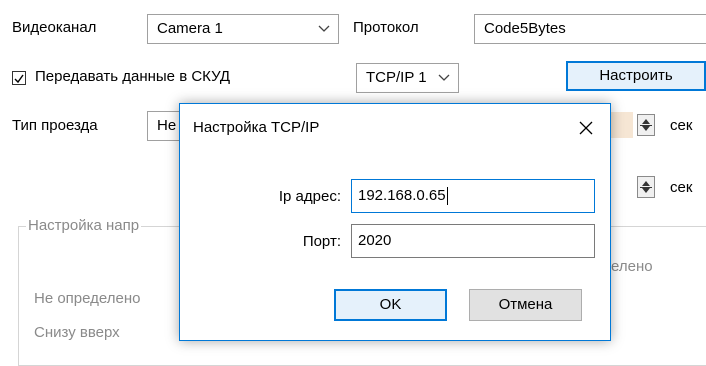 The image size is (706, 366). I want to click on video-channel-label: Видеоканал, so click(54, 27).